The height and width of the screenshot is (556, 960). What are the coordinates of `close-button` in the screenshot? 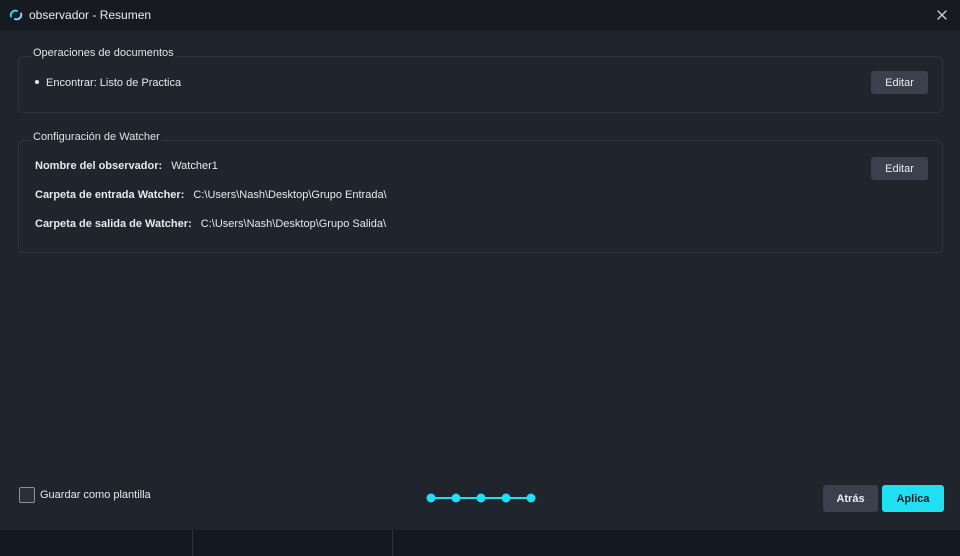 It's located at (942, 15).